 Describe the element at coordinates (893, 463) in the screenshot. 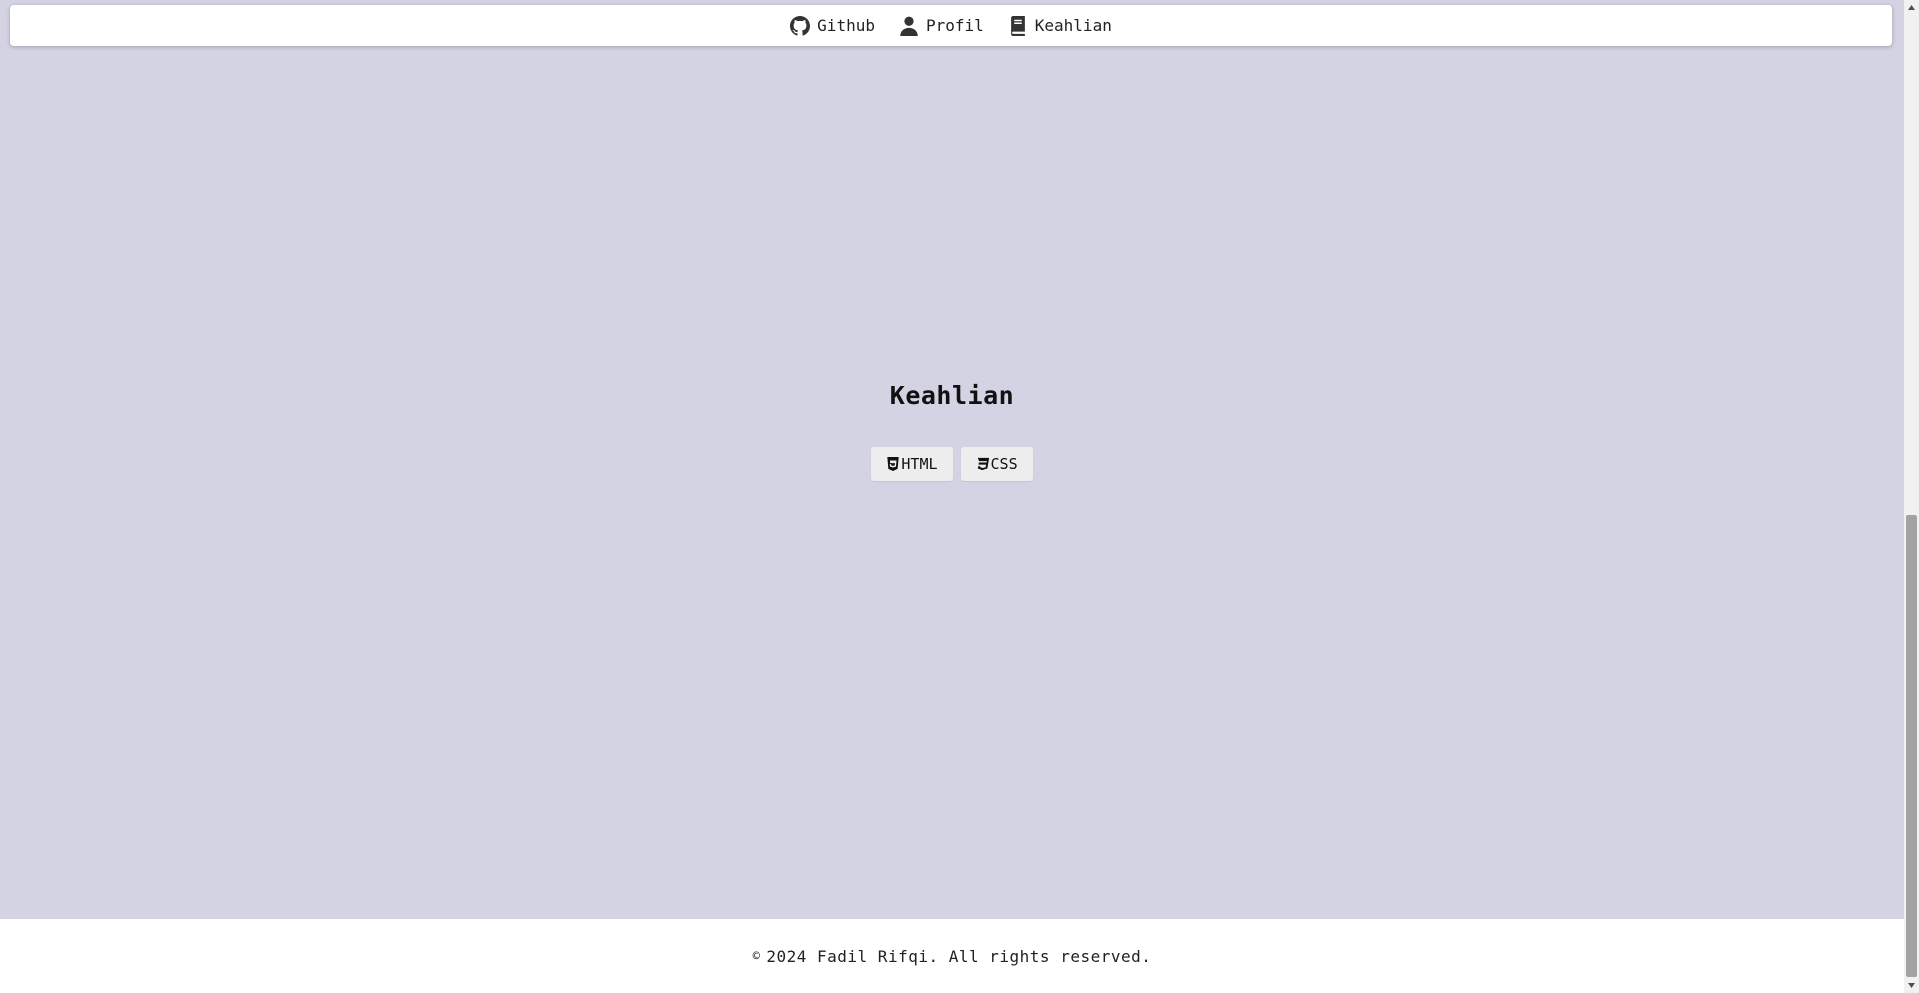

I see `html5-icon` at that location.